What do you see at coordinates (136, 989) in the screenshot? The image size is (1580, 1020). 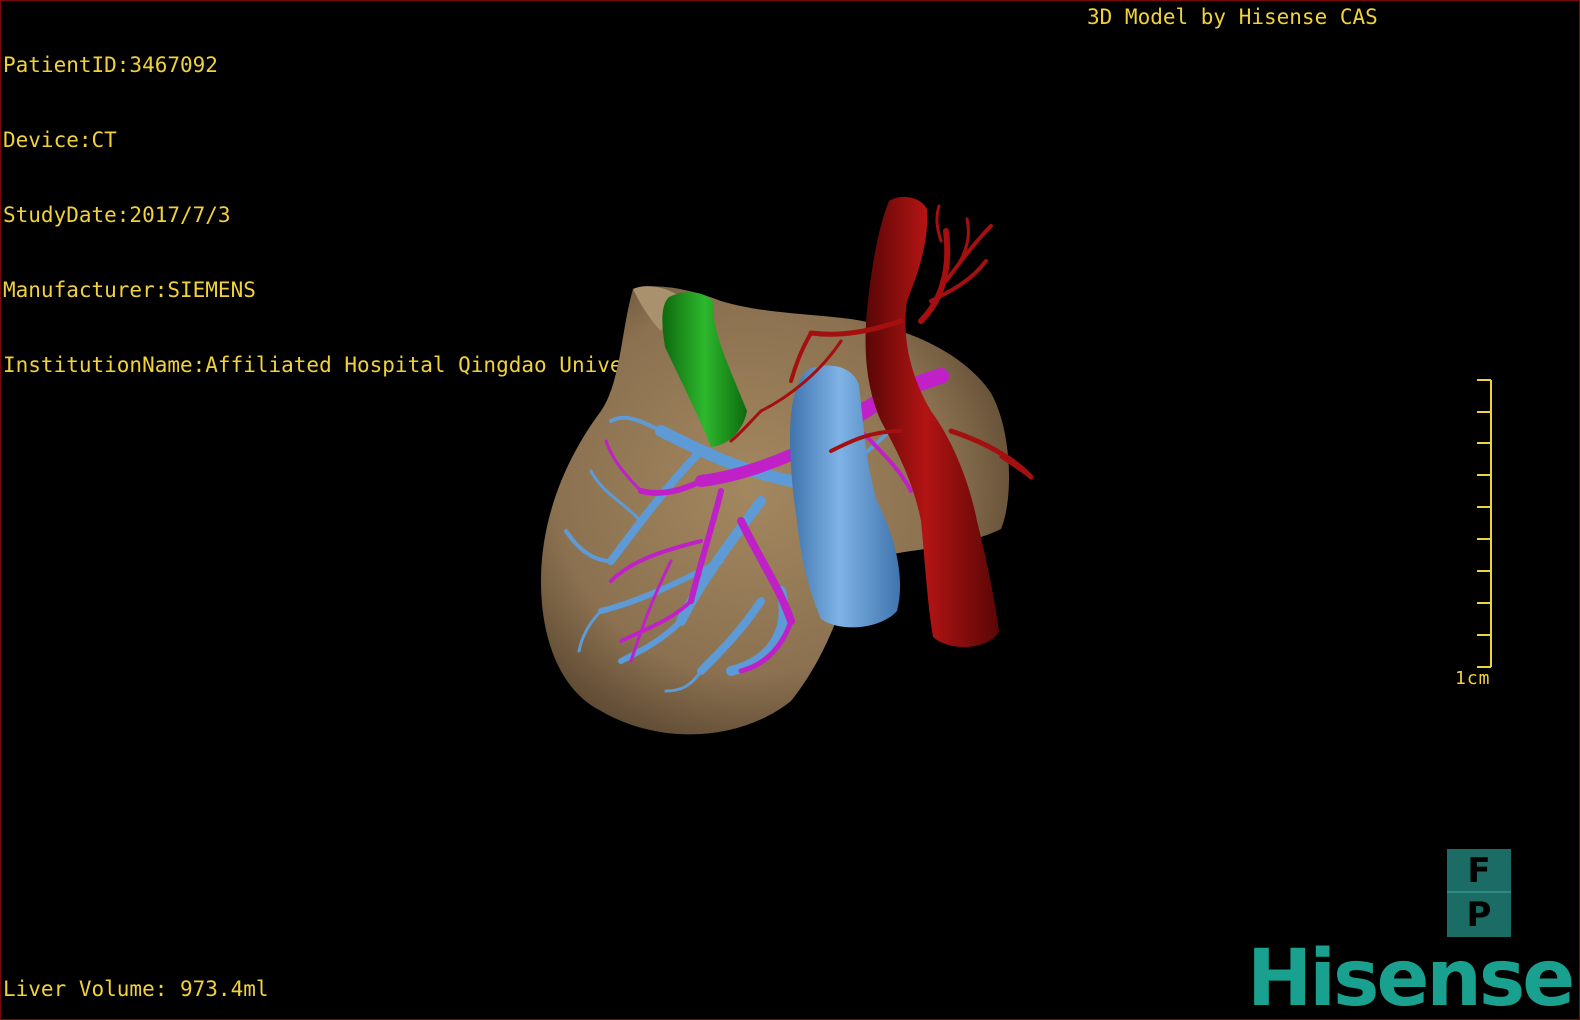 I see `liver-volume-text: Liver Volume: 973.4ml` at bounding box center [136, 989].